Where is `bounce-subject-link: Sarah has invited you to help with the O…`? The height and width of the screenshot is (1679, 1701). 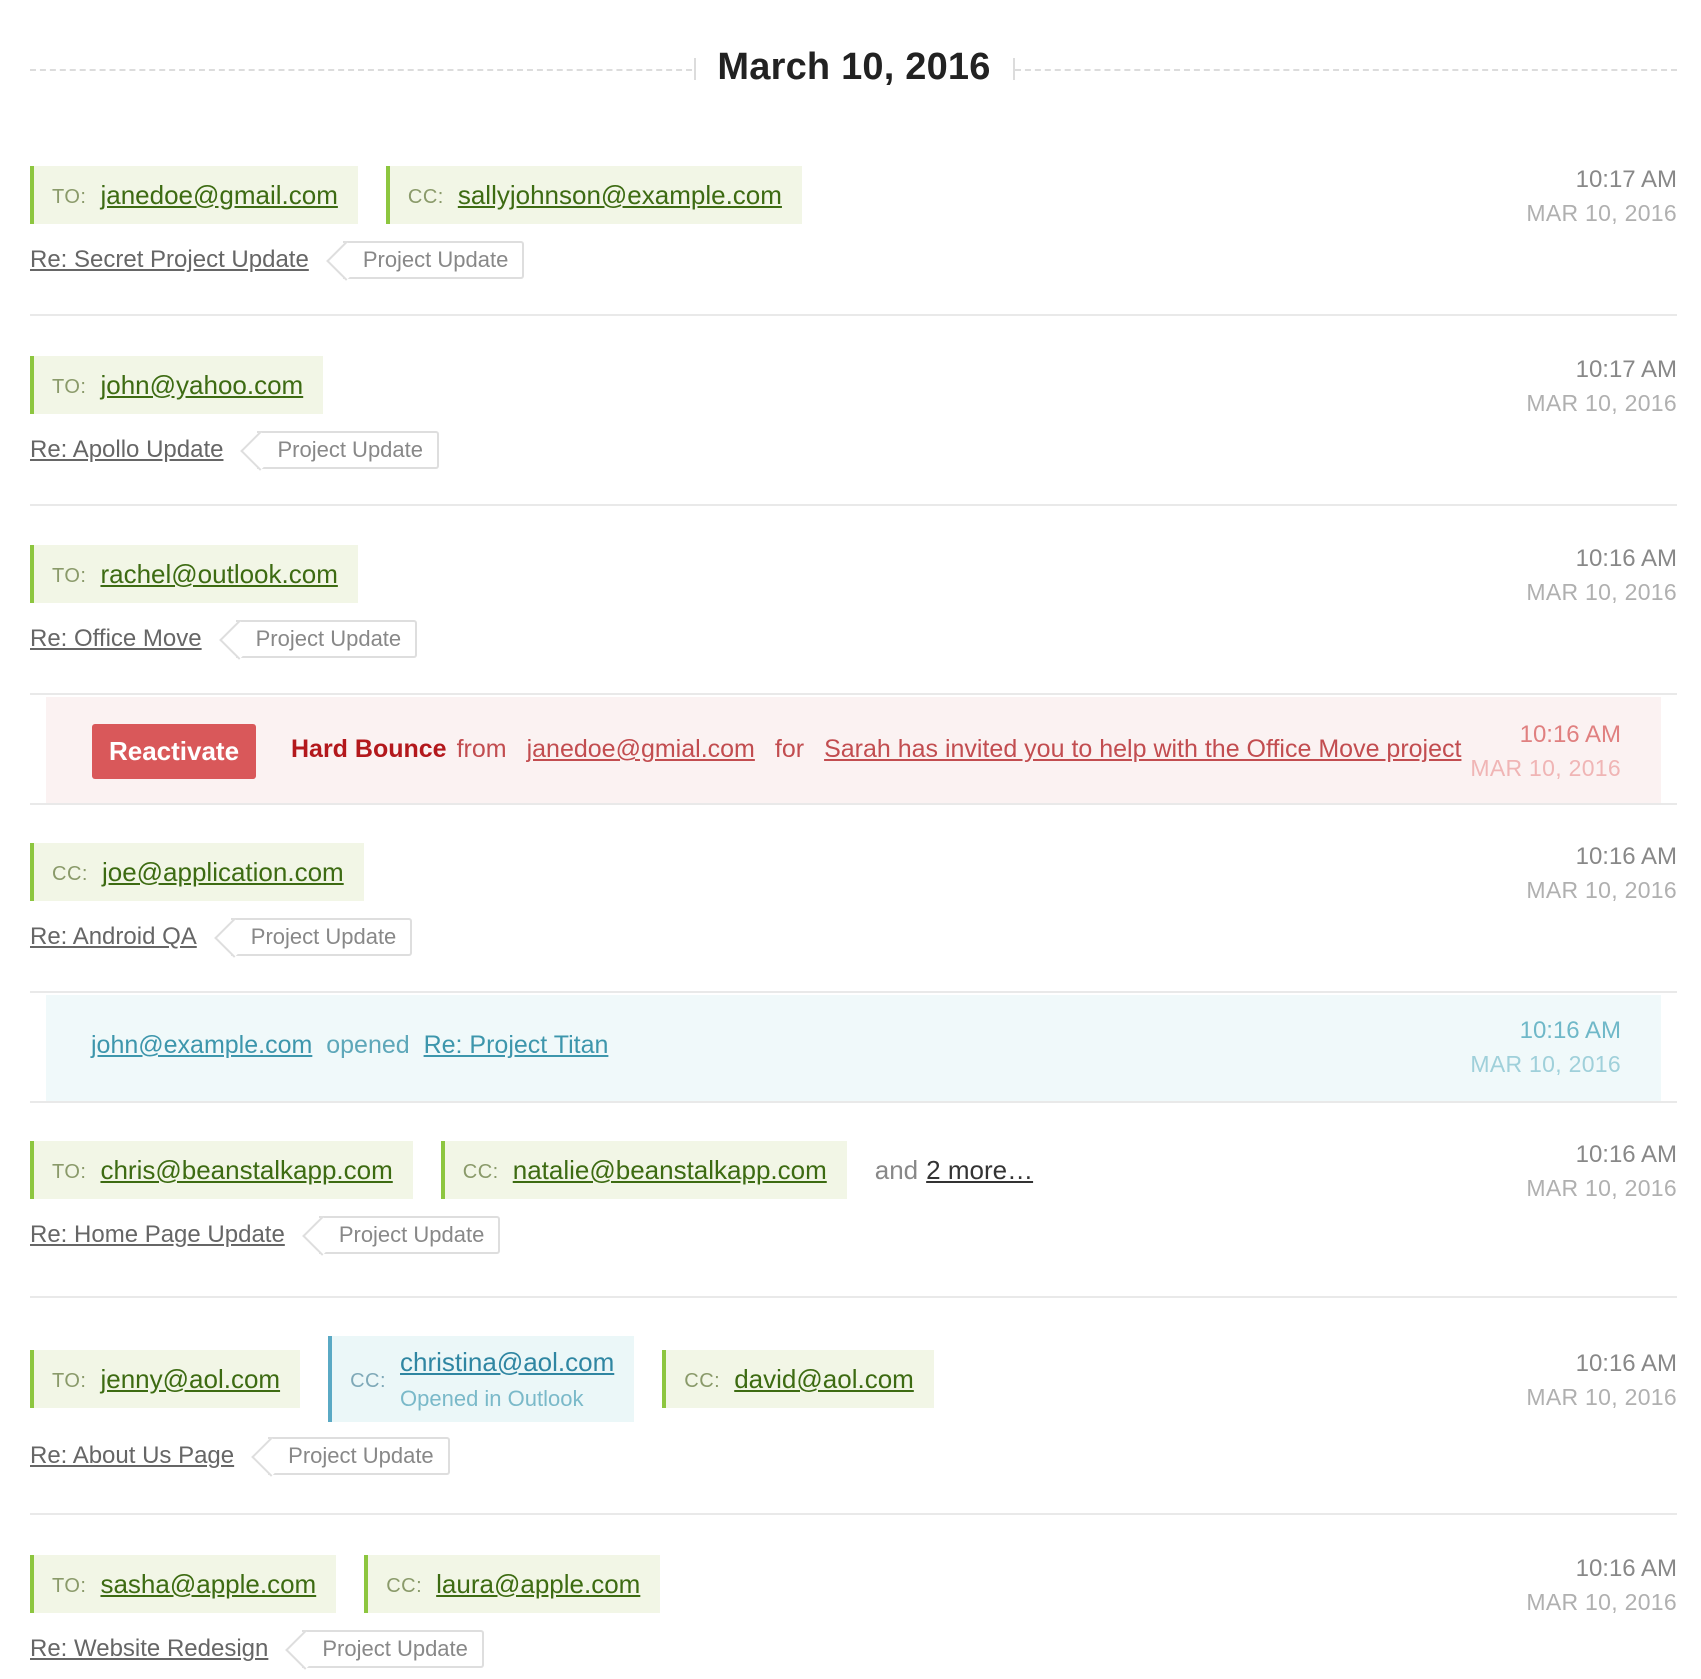 bounce-subject-link: Sarah has invited you to help with the O… is located at coordinates (1142, 749).